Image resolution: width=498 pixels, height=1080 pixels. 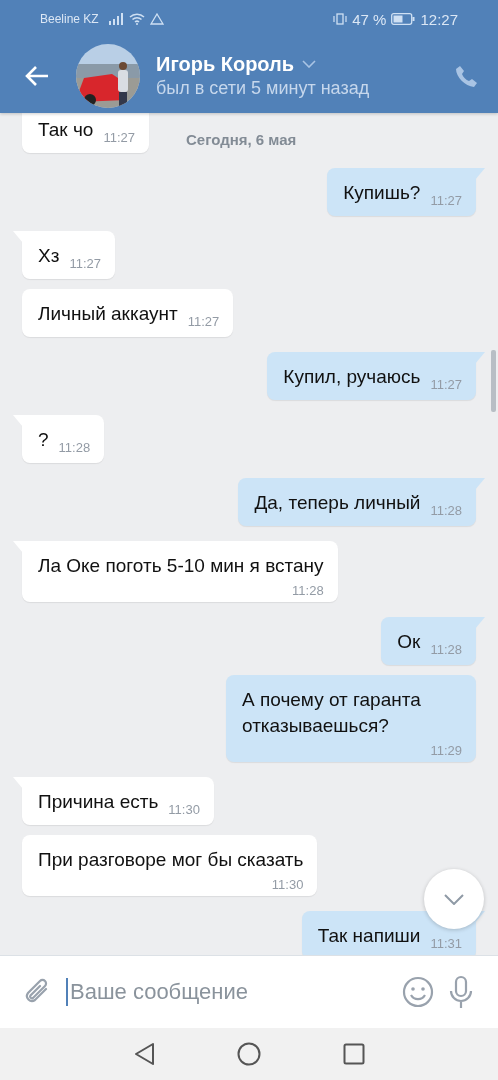 I want to click on message-text: Купил, ручаюсь, so click(x=352, y=377).